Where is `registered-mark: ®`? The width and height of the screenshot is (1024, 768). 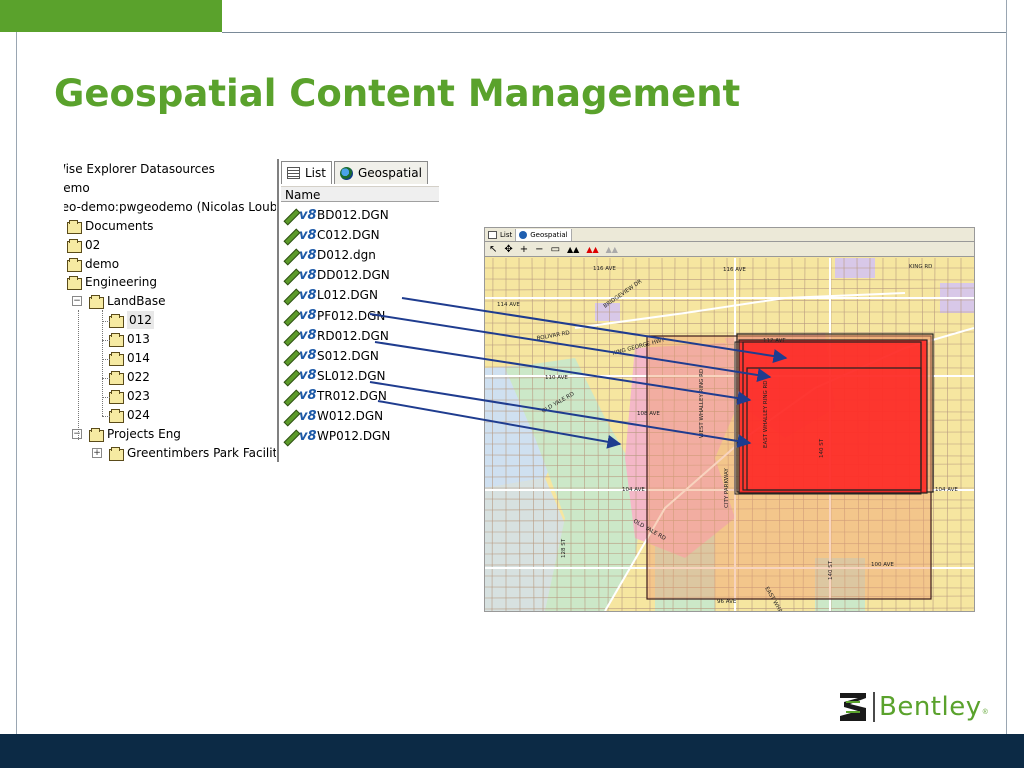
registered-mark: ® is located at coordinates (985, 712).